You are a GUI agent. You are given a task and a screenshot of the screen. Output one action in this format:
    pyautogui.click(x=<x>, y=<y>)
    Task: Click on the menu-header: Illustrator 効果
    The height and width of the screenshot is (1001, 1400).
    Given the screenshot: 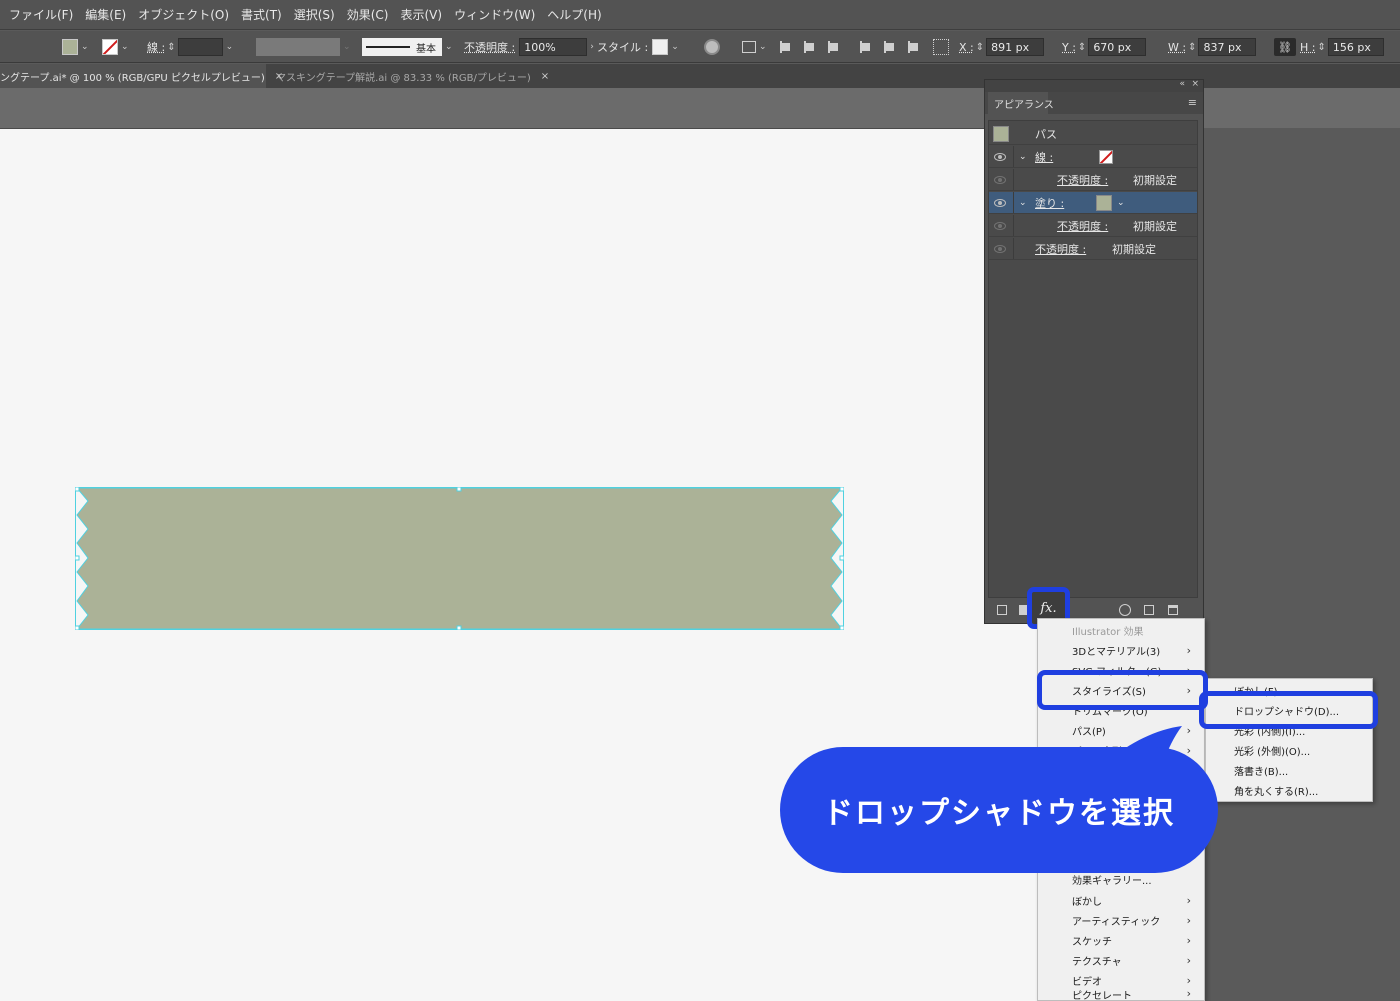 What is the action you would take?
    pyautogui.click(x=1108, y=632)
    